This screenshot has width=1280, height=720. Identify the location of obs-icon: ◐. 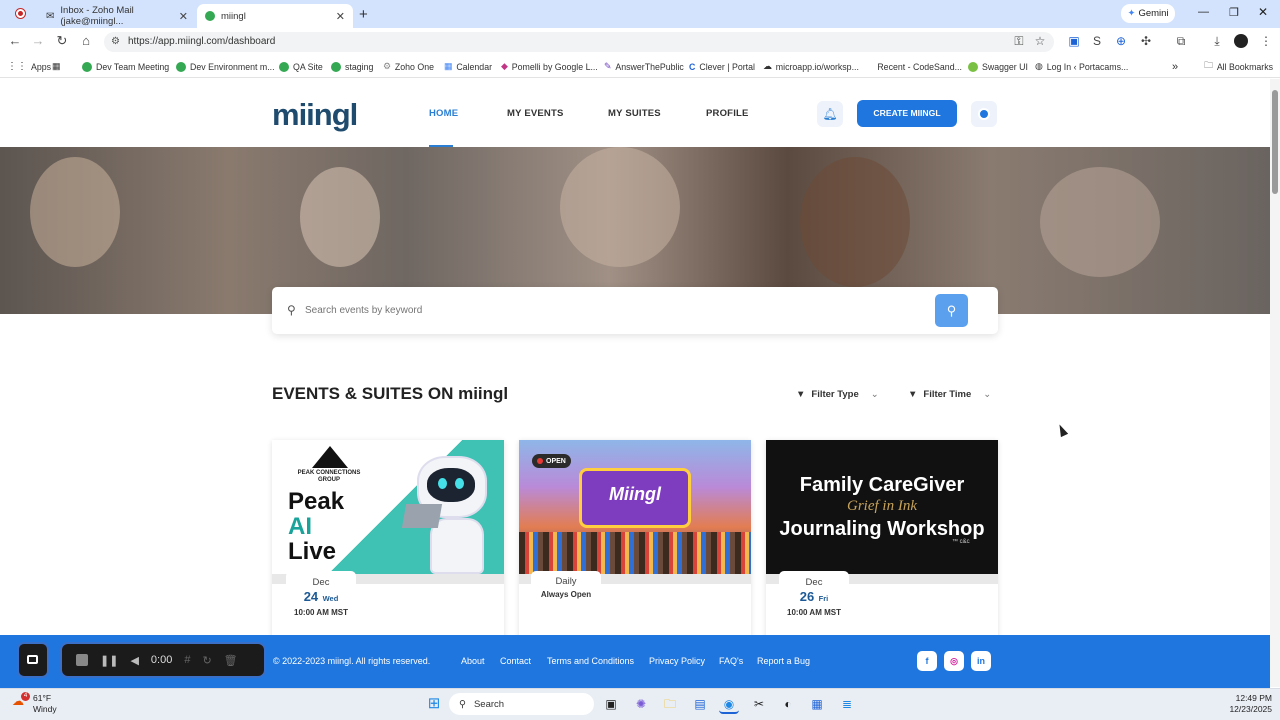
(788, 704).